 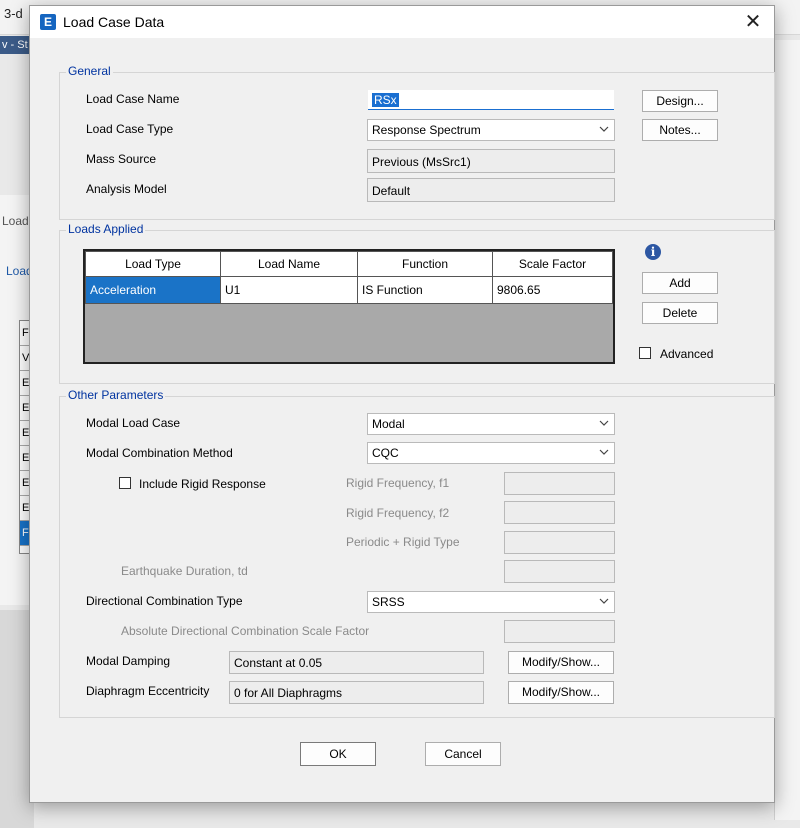 I want to click on load-case-type-value: Response Spectrum, so click(x=426, y=130).